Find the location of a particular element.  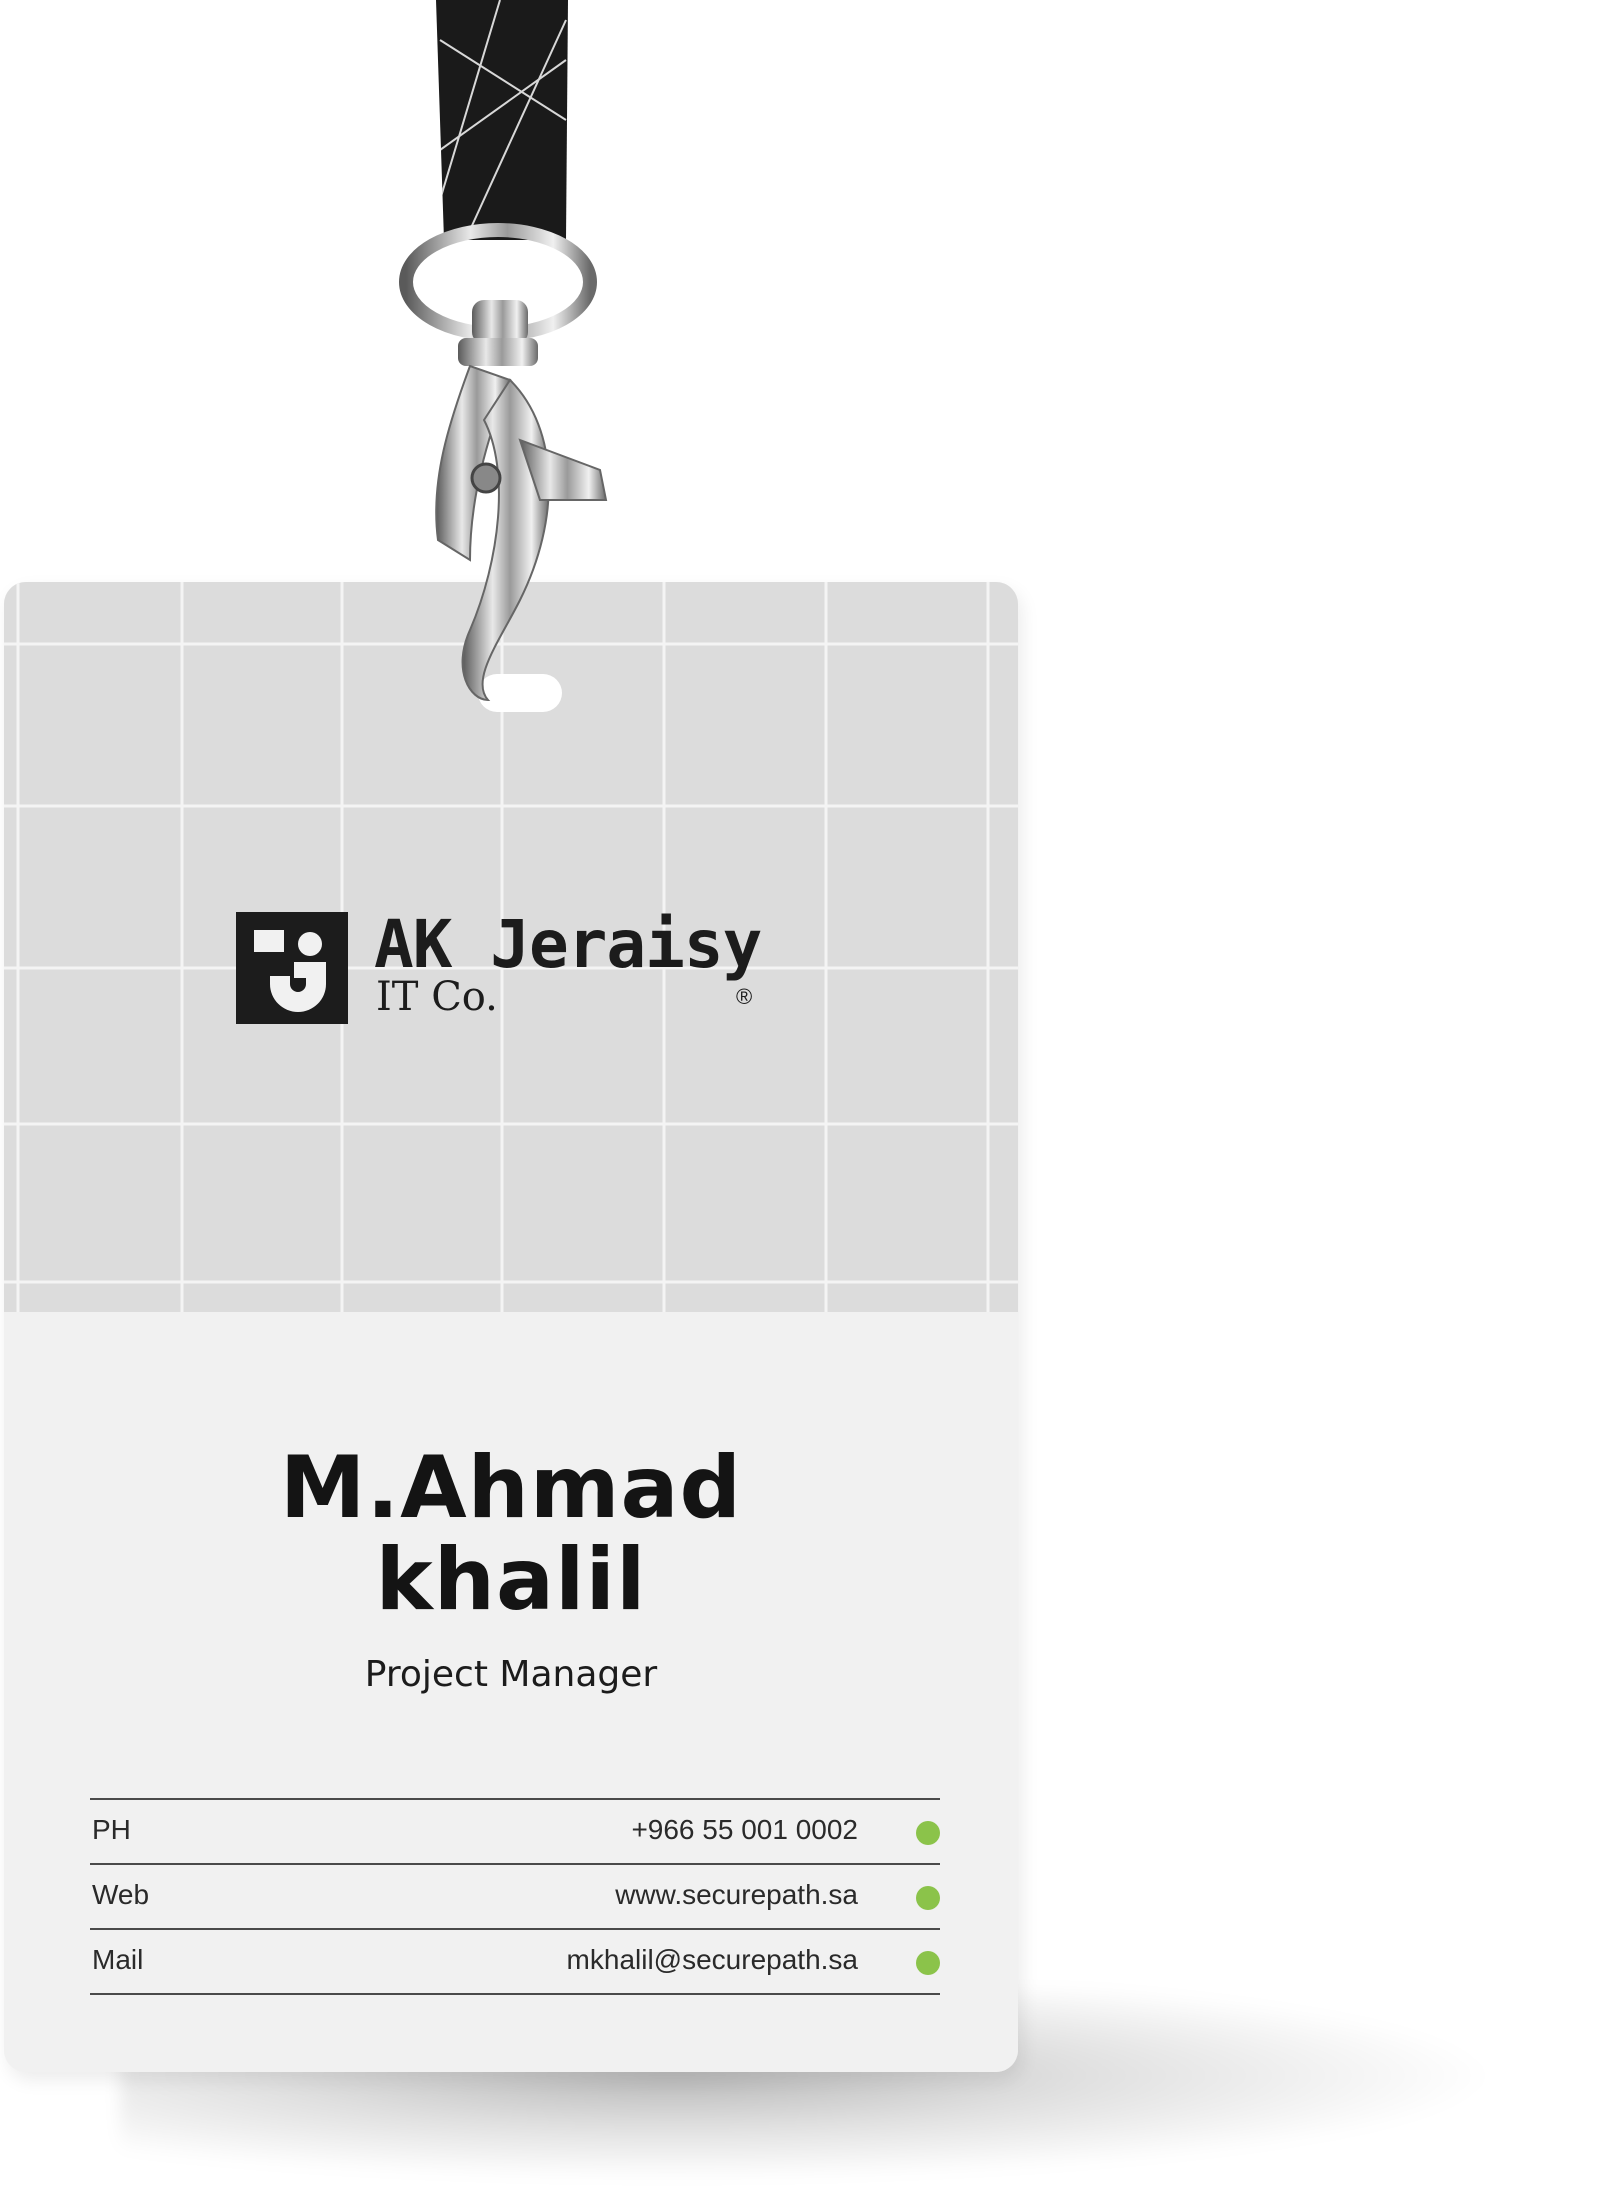

person-name: M.Ahmad khalil is located at coordinates (511, 1534).